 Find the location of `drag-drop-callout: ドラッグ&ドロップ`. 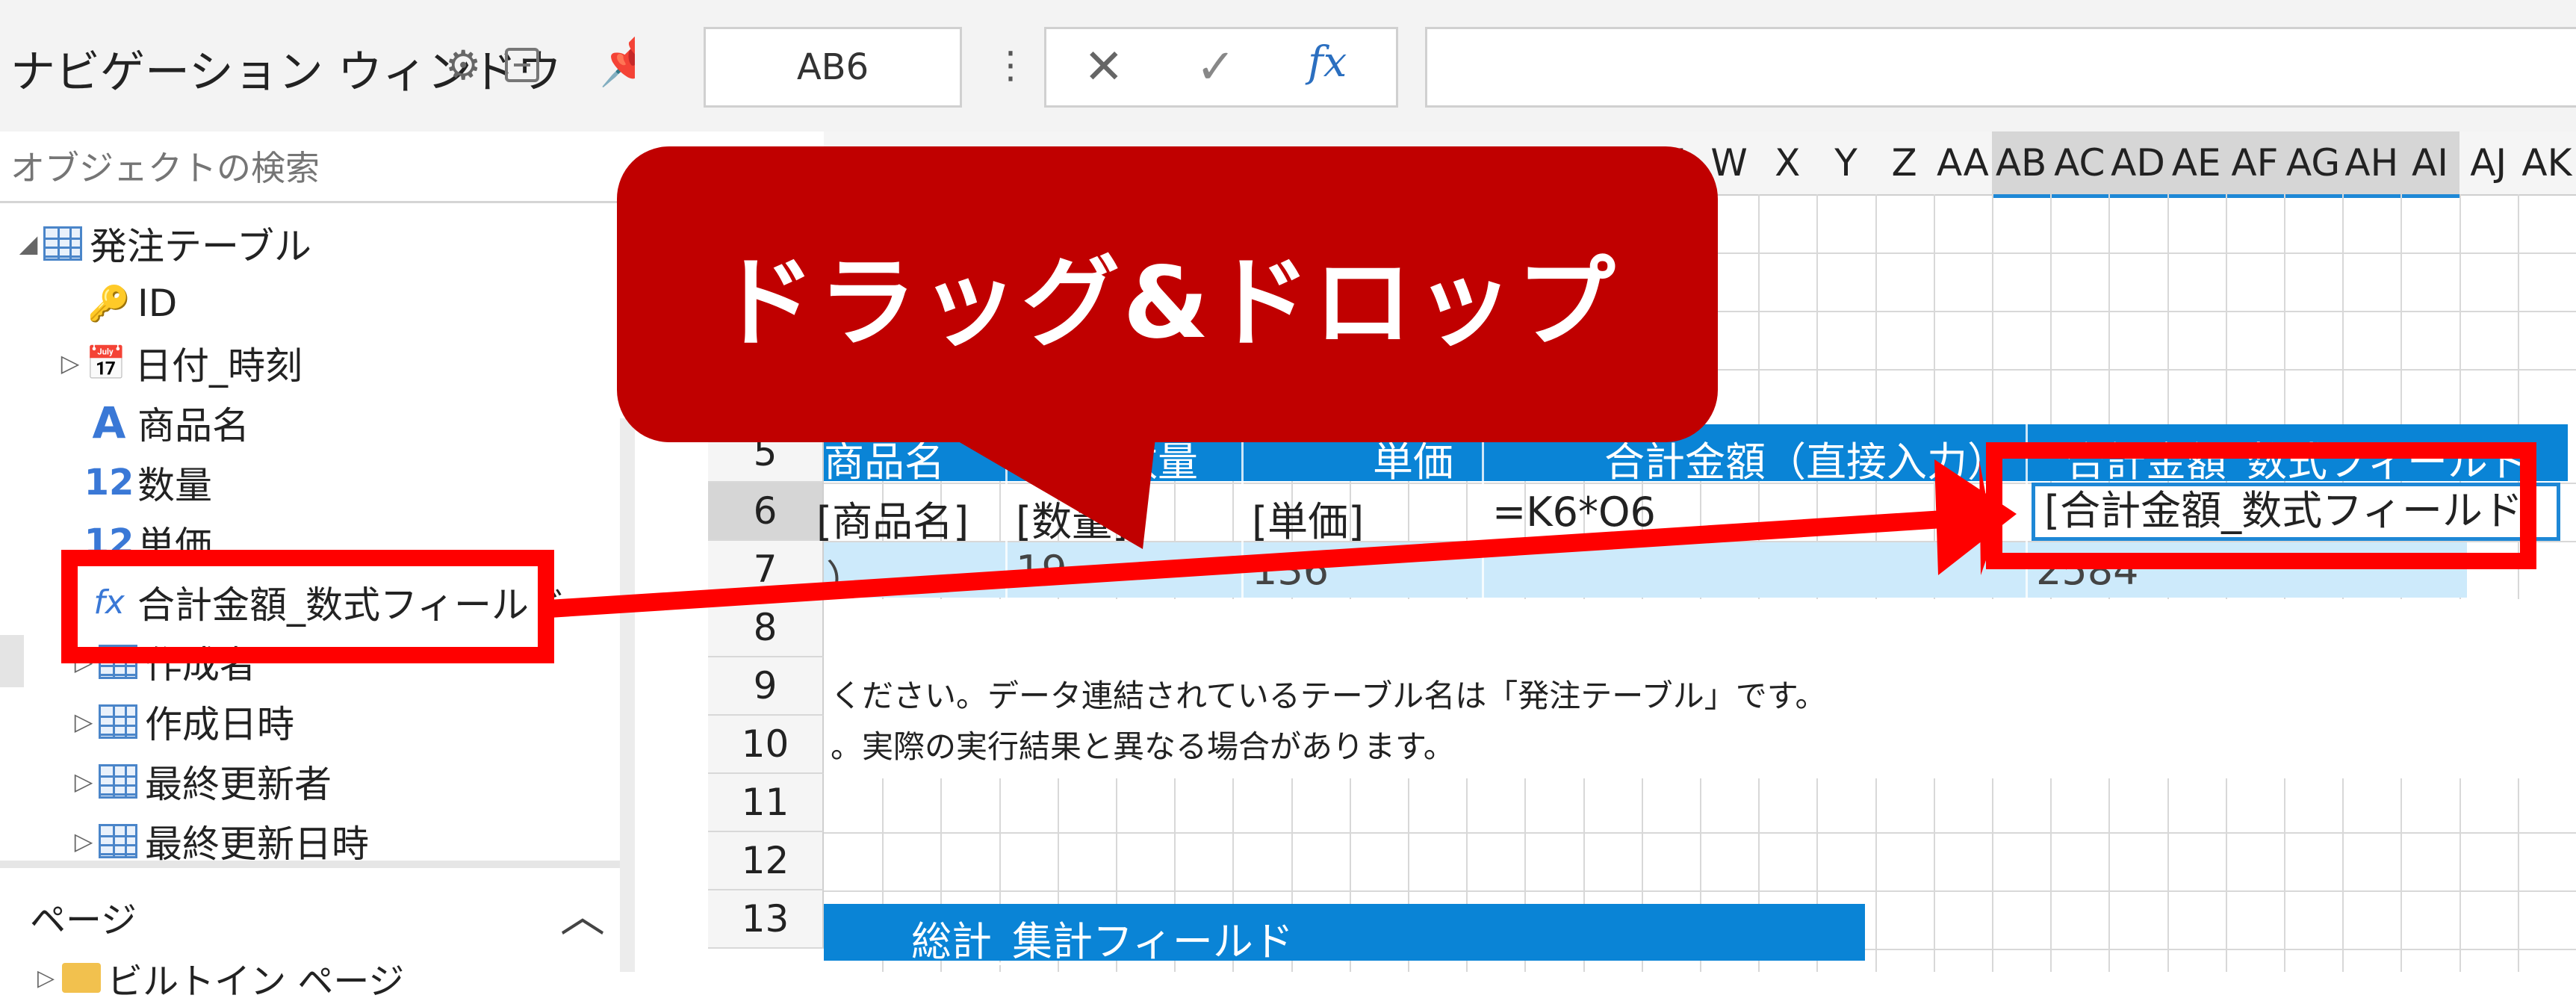

drag-drop-callout: ドラッグ&ドロップ is located at coordinates (1167, 294).